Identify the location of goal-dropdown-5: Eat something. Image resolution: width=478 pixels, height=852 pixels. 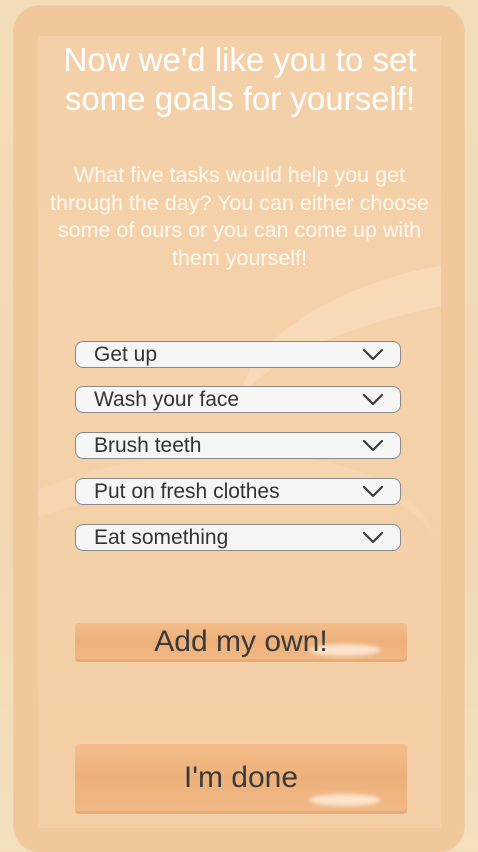
(238, 537).